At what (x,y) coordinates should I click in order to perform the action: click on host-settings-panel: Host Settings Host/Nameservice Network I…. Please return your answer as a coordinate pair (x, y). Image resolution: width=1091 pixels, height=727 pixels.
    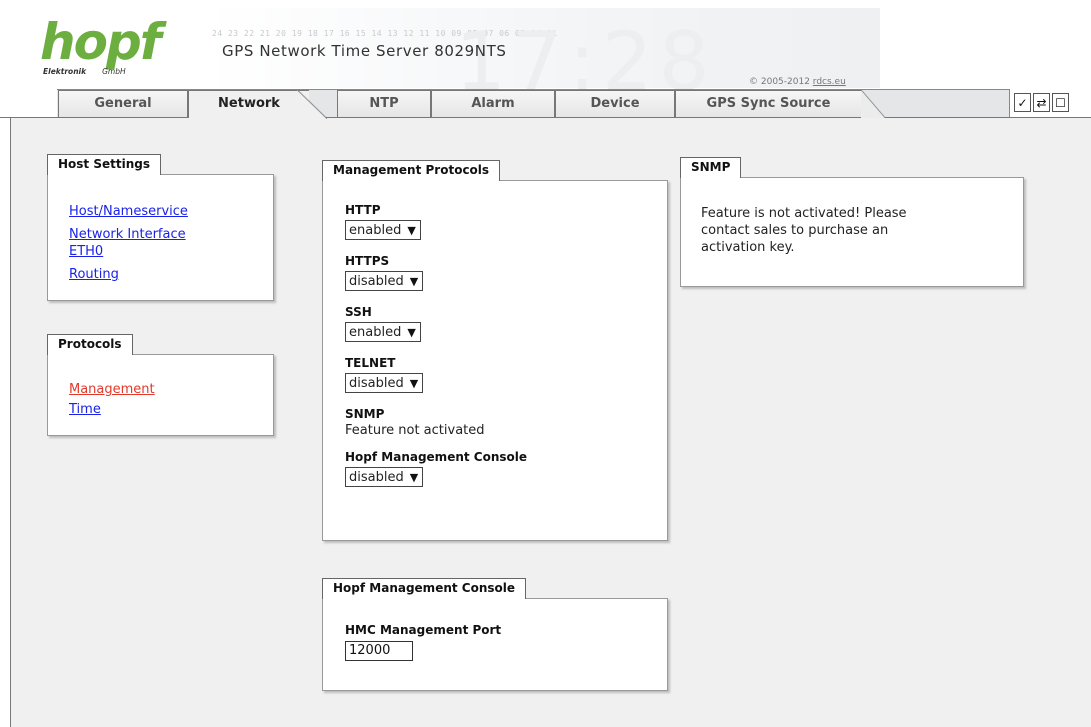
    Looking at the image, I should click on (160, 227).